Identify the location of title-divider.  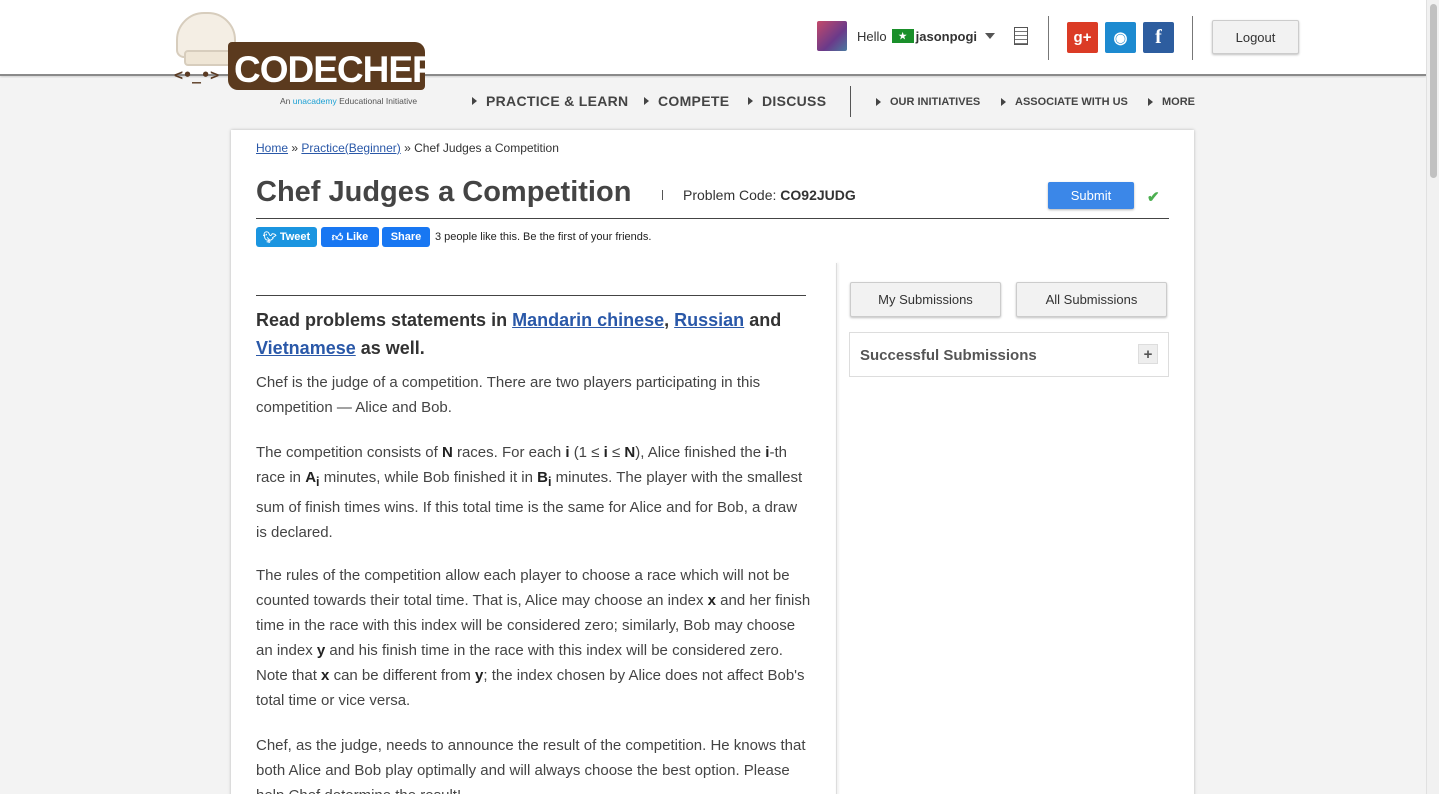
(662, 195).